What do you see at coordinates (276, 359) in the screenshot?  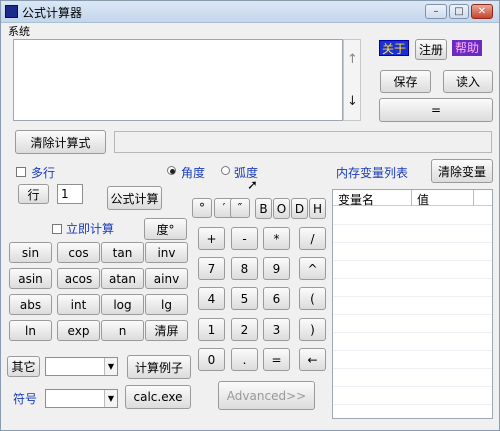 I see `equals-key: =` at bounding box center [276, 359].